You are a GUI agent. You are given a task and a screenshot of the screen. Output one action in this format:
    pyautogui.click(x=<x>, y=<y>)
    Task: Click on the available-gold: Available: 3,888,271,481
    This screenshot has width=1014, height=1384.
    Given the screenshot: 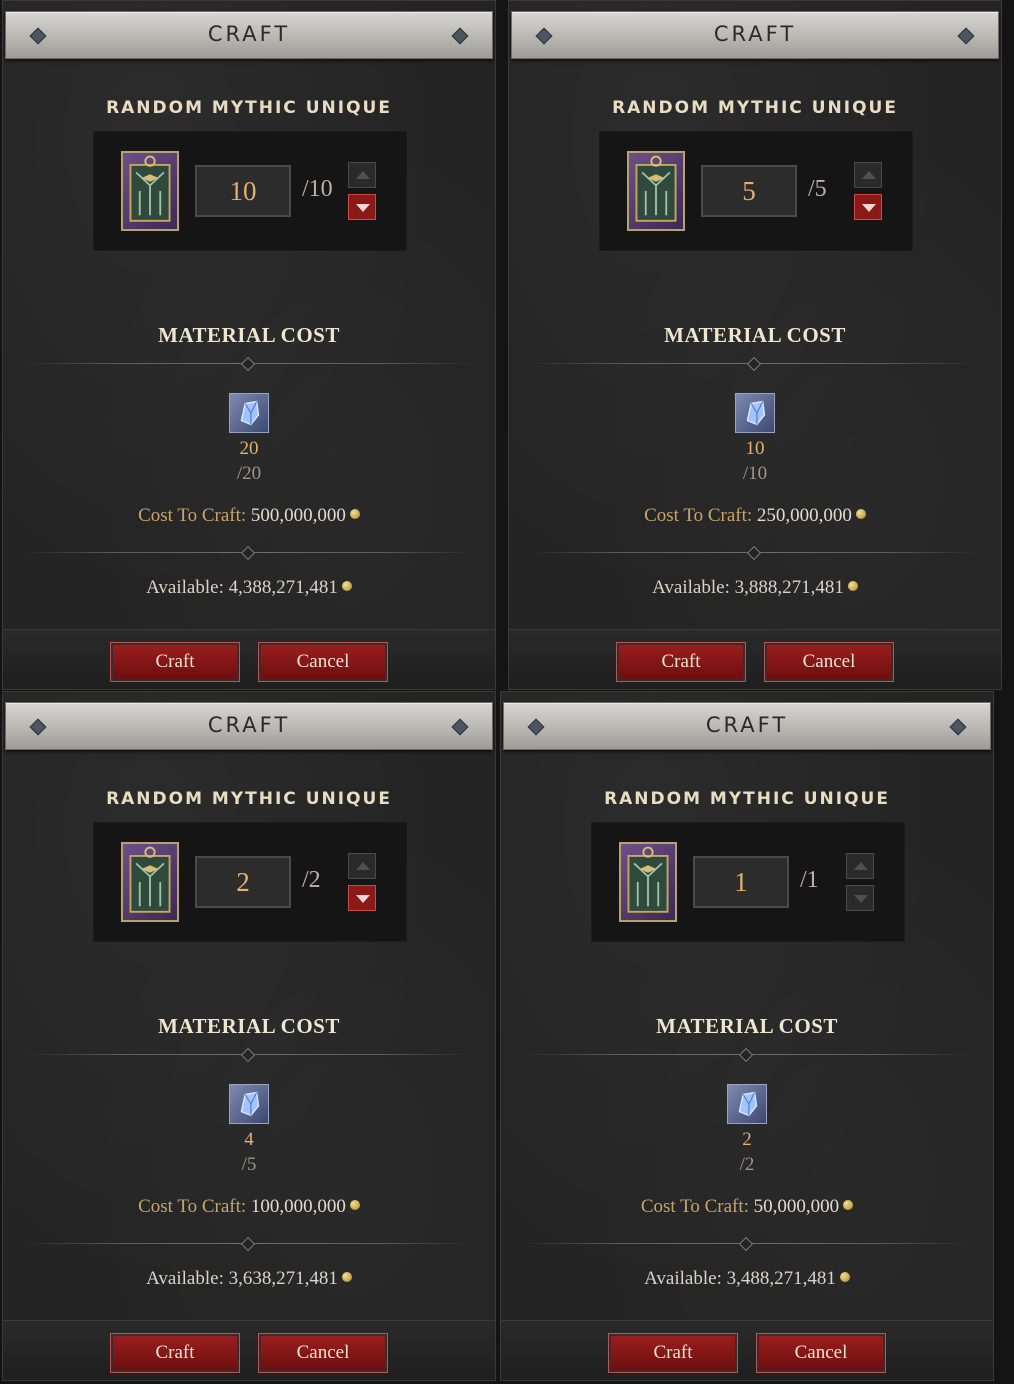 What is the action you would take?
    pyautogui.click(x=755, y=588)
    